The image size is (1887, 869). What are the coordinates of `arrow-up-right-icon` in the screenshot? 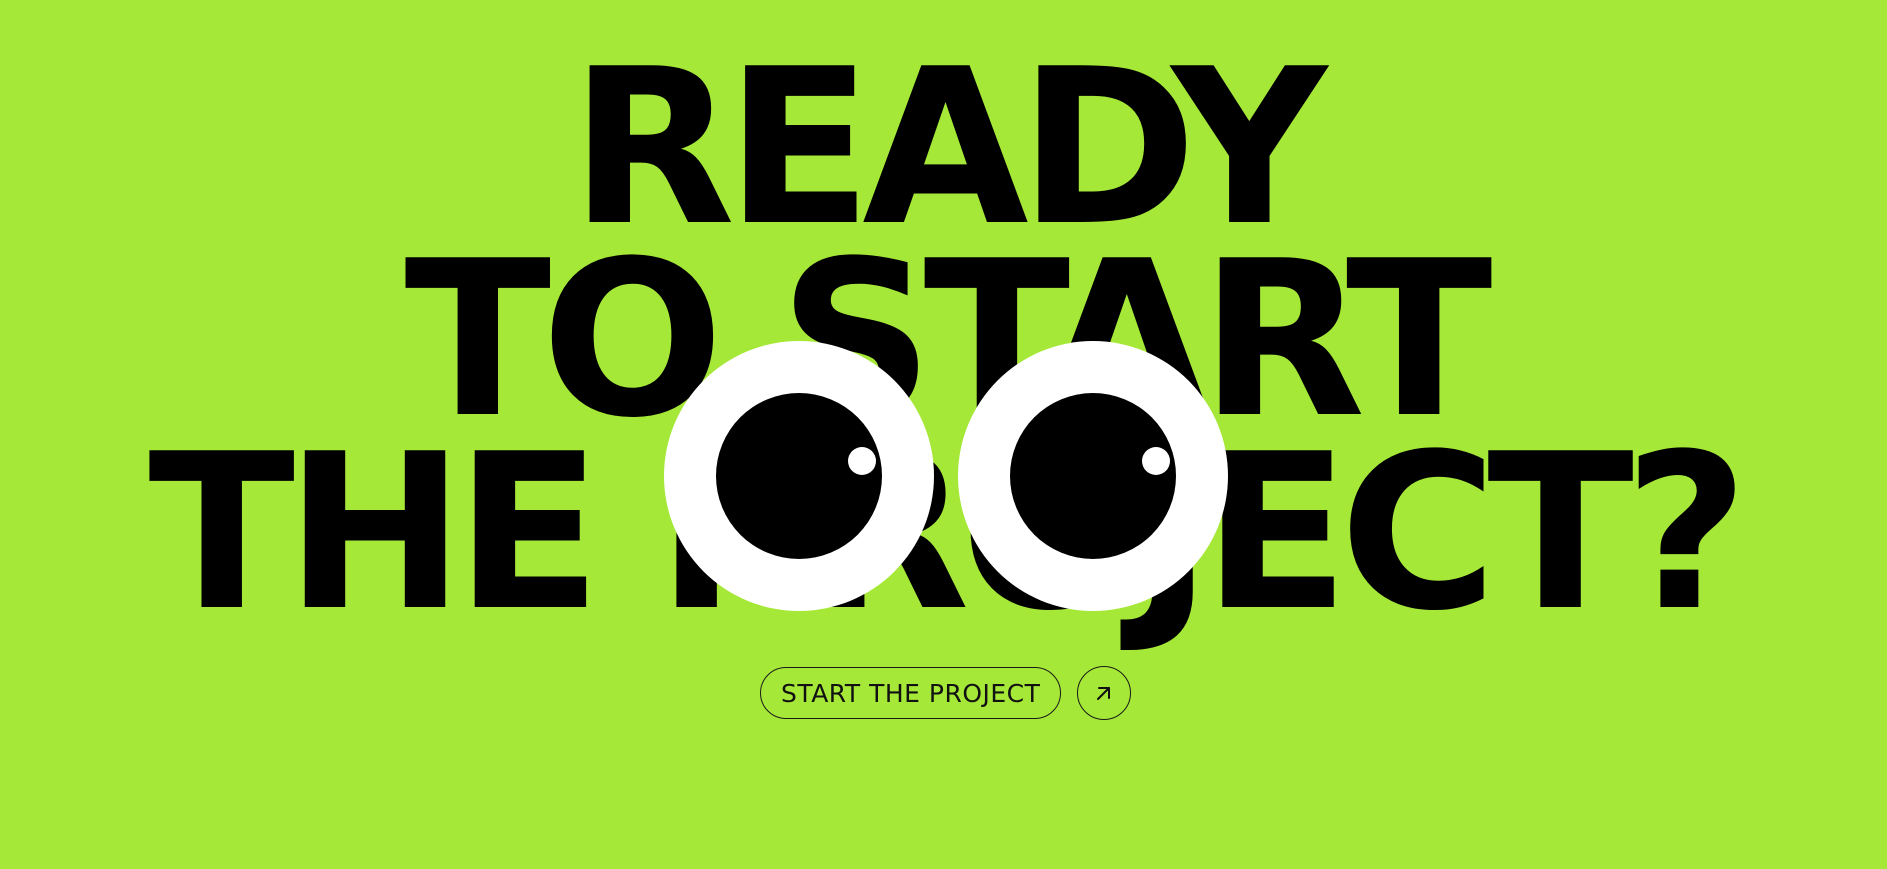 It's located at (1104, 693).